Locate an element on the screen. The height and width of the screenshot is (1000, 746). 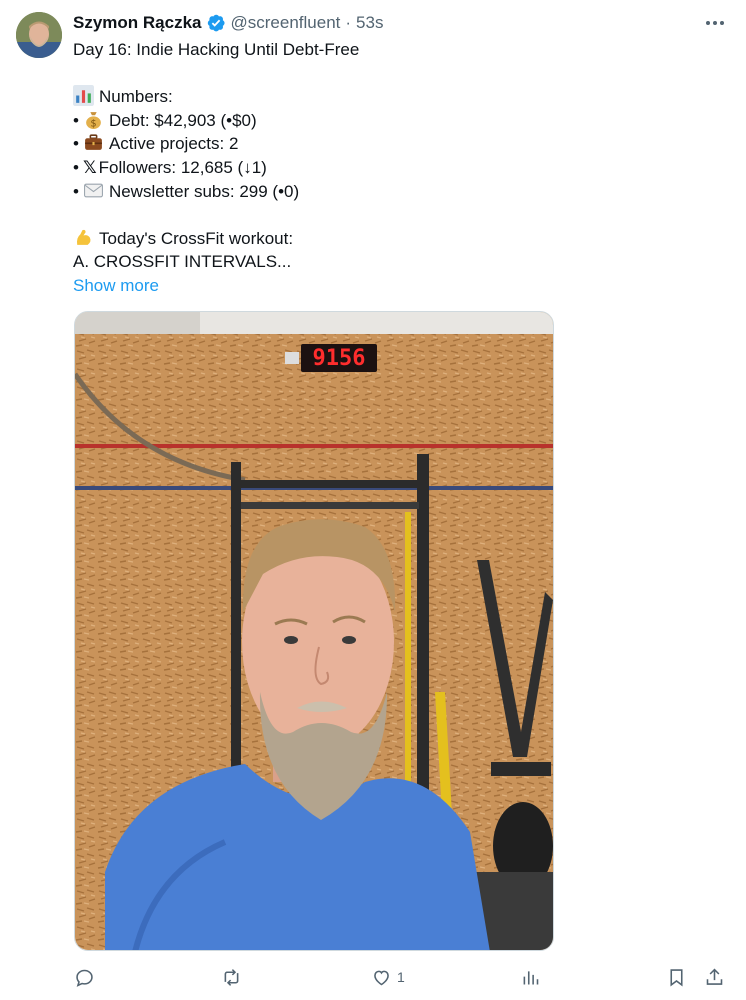
stat-projects: • Active projects: 2 is located at coordinates (393, 144).